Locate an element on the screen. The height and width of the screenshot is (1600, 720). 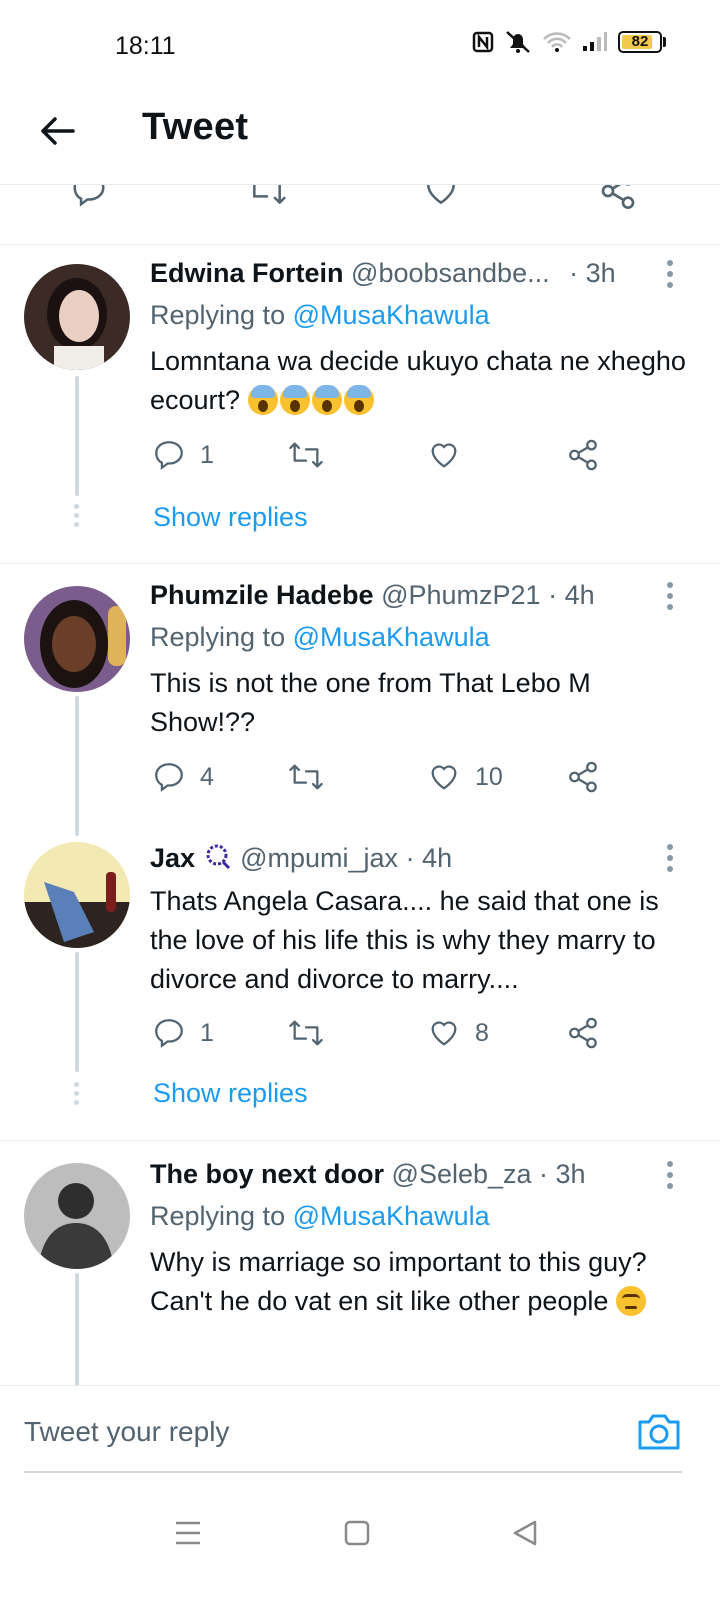
menu-icon is located at coordinates (188, 1533).